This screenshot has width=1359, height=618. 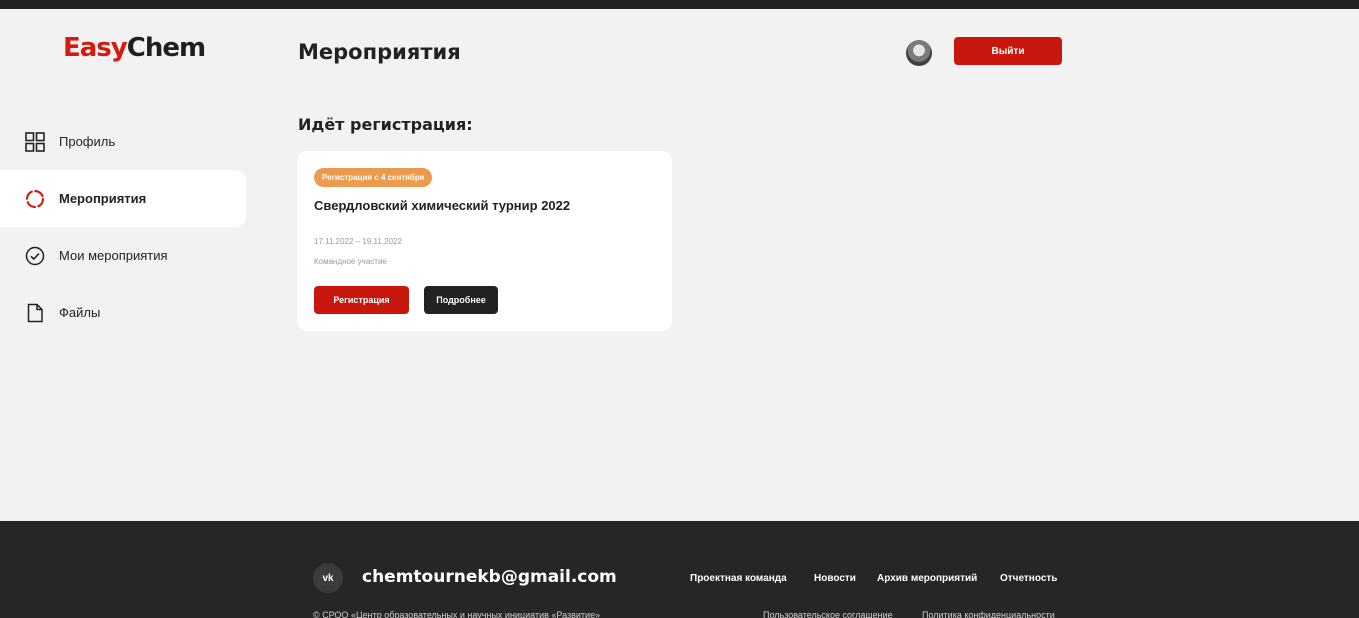 I want to click on logout-button: Выйти, so click(x=1008, y=51).